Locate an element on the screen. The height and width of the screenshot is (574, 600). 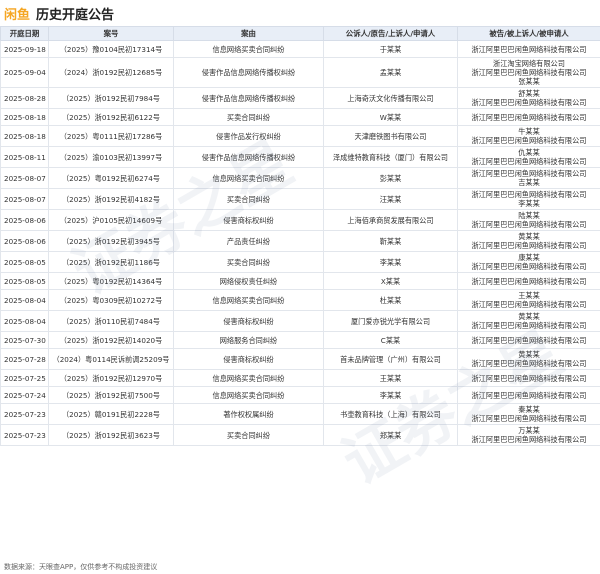
defendants: 仇某某 浙江阿里巴巴闲鱼网络科技有限公司 is located at coordinates (528, 157).